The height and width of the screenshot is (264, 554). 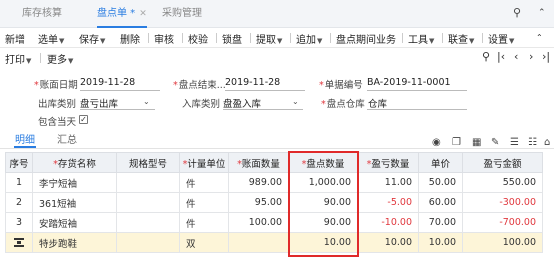 I want to click on tab-inventory-accounting: 库存核算, so click(x=42, y=14).